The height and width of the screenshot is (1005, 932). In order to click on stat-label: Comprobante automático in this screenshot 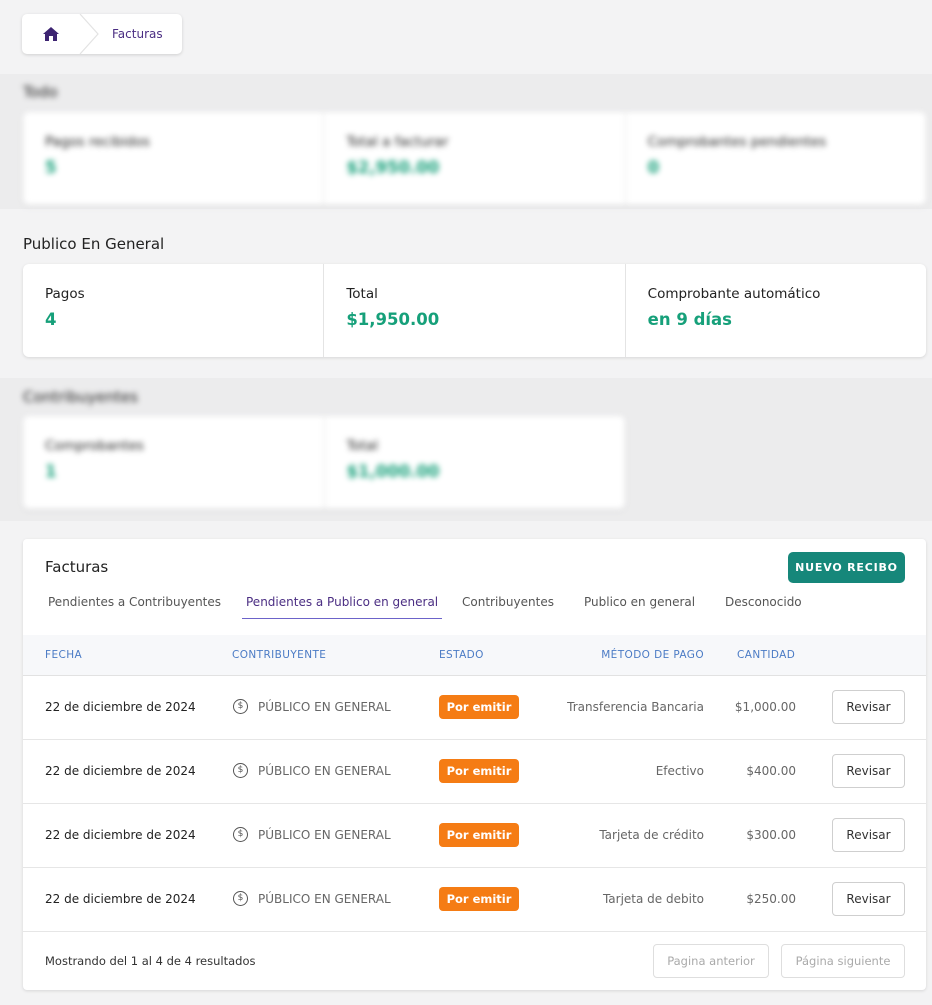, I will do `click(734, 294)`.